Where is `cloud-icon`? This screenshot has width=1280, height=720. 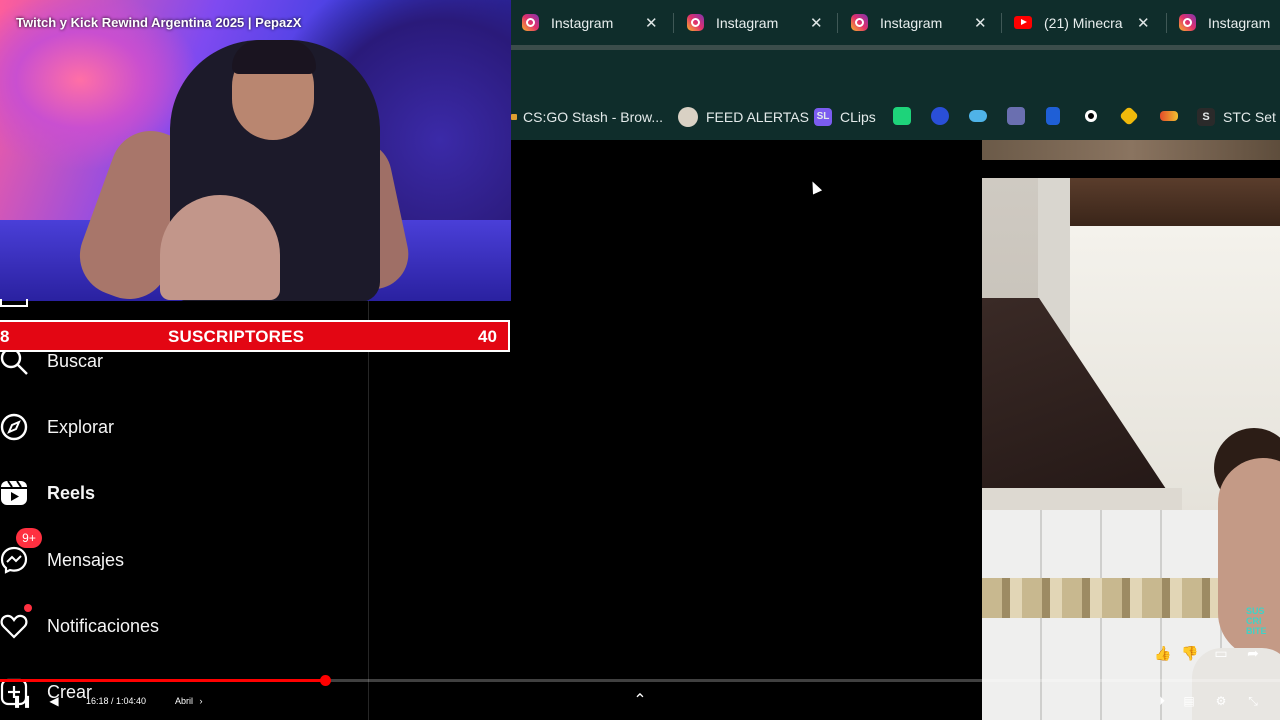 cloud-icon is located at coordinates (978, 116).